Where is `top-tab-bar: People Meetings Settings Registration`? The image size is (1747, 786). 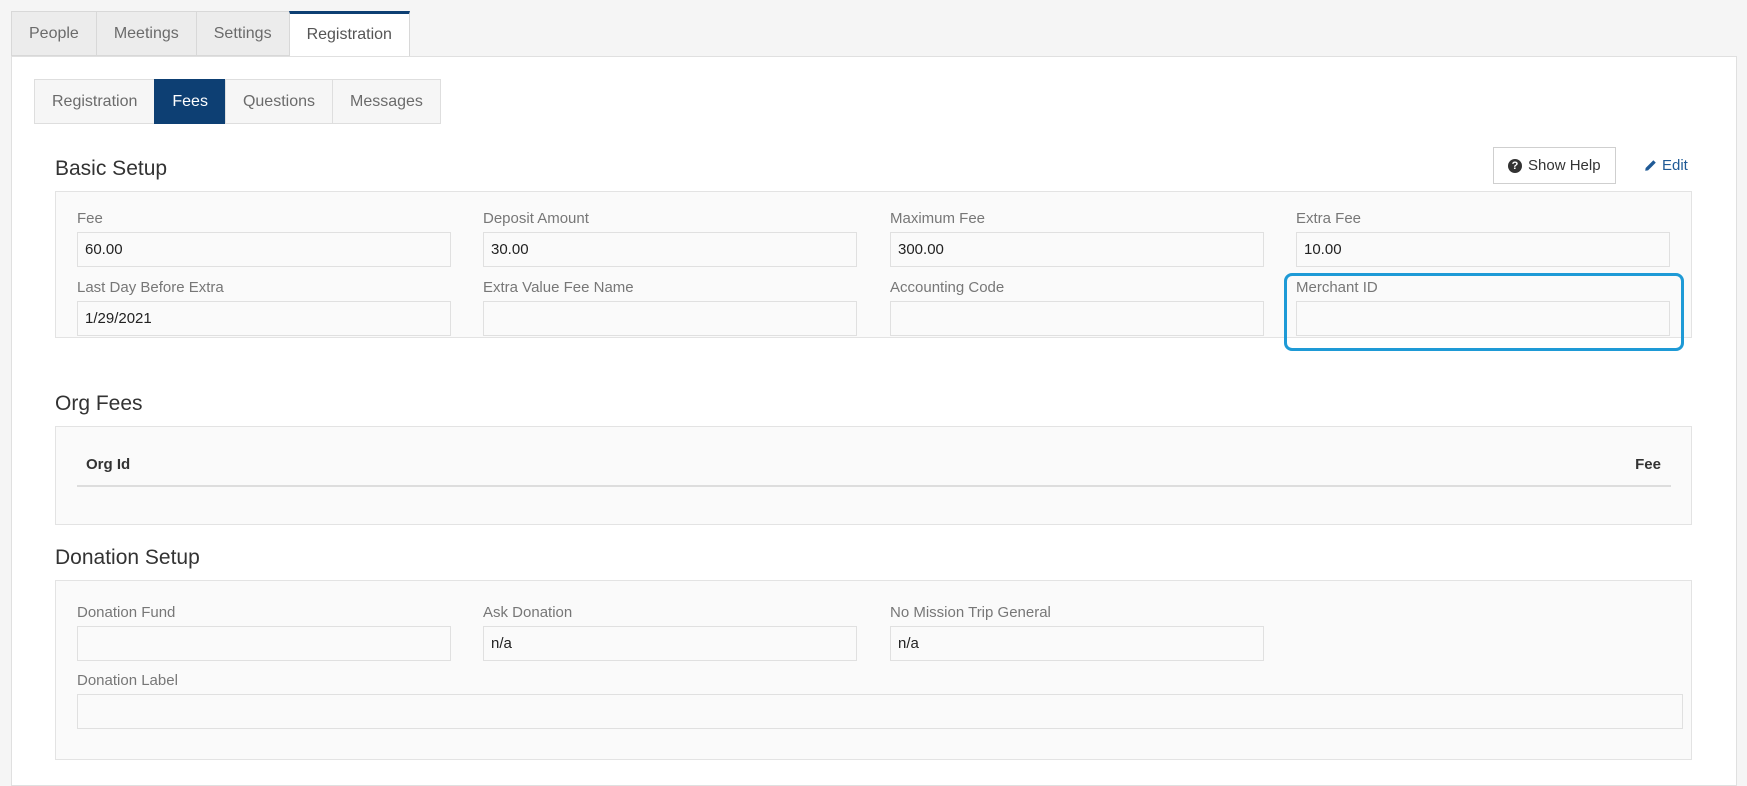 top-tab-bar: People Meetings Settings Registration is located at coordinates (210, 34).